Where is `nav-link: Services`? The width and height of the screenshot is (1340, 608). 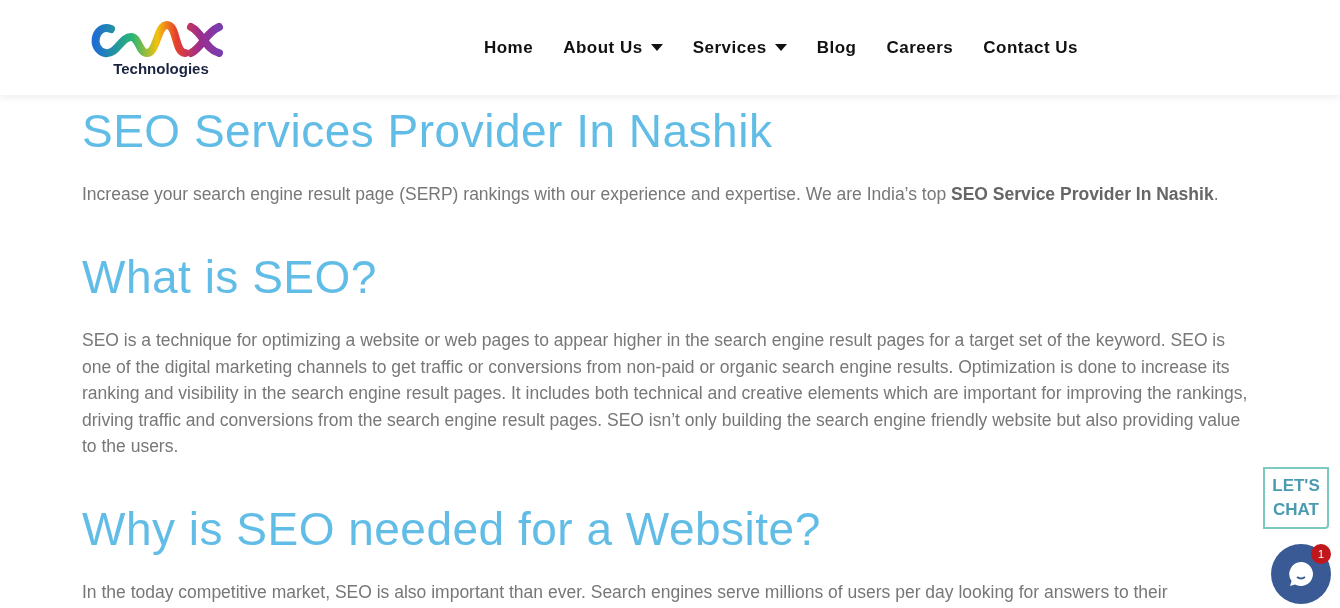 nav-link: Services is located at coordinates (739, 47).